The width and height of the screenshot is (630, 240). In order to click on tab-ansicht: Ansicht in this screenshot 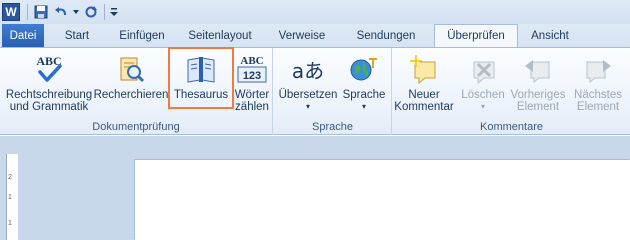, I will do `click(550, 36)`.